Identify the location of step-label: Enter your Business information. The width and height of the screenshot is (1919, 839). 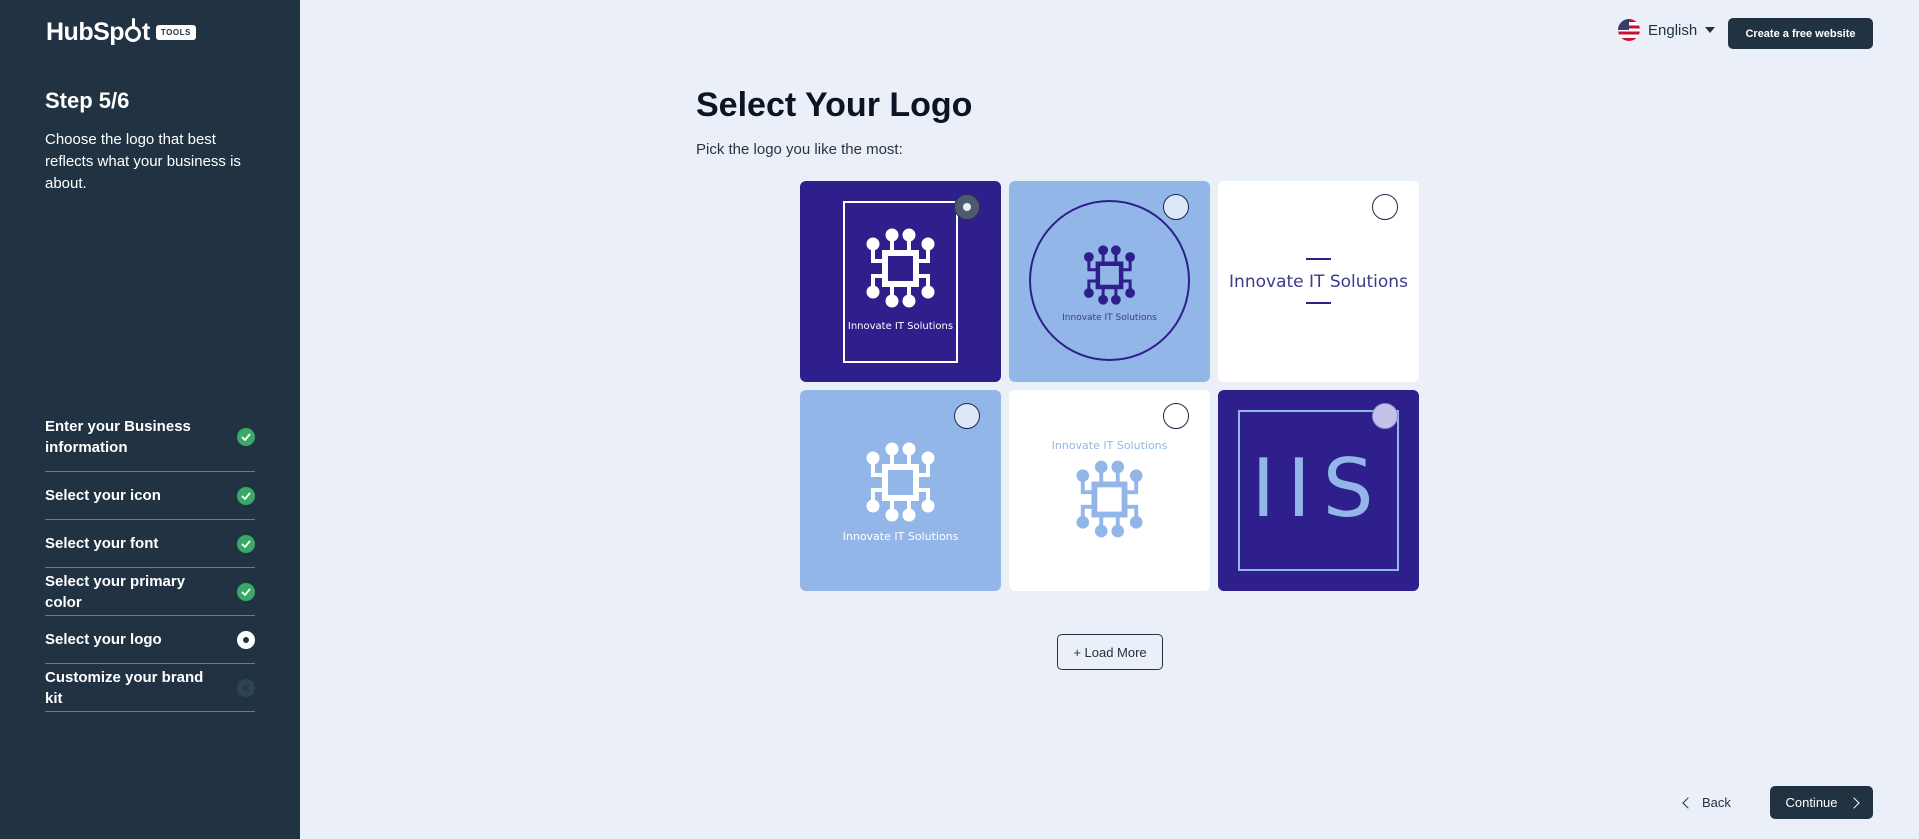
(118, 436).